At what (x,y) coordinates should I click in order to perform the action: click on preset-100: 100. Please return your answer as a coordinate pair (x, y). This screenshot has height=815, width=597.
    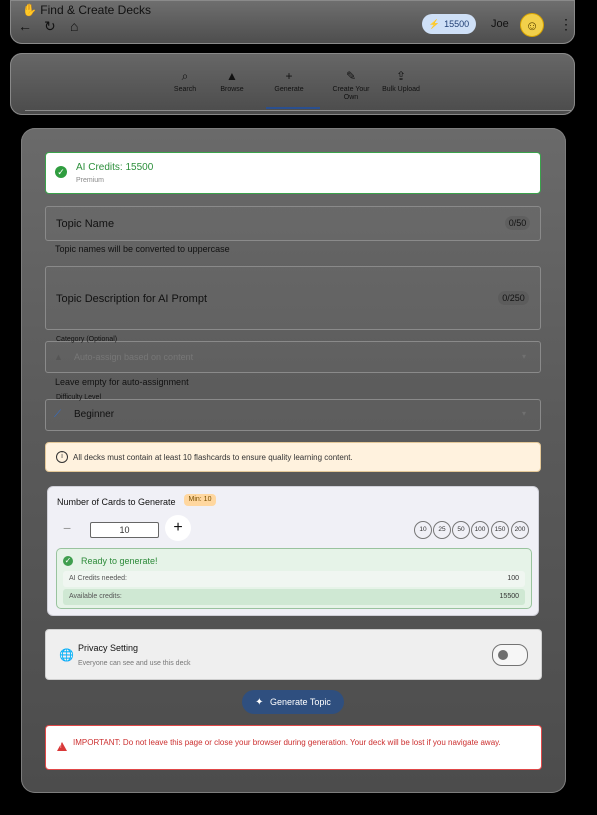
    Looking at the image, I should click on (480, 530).